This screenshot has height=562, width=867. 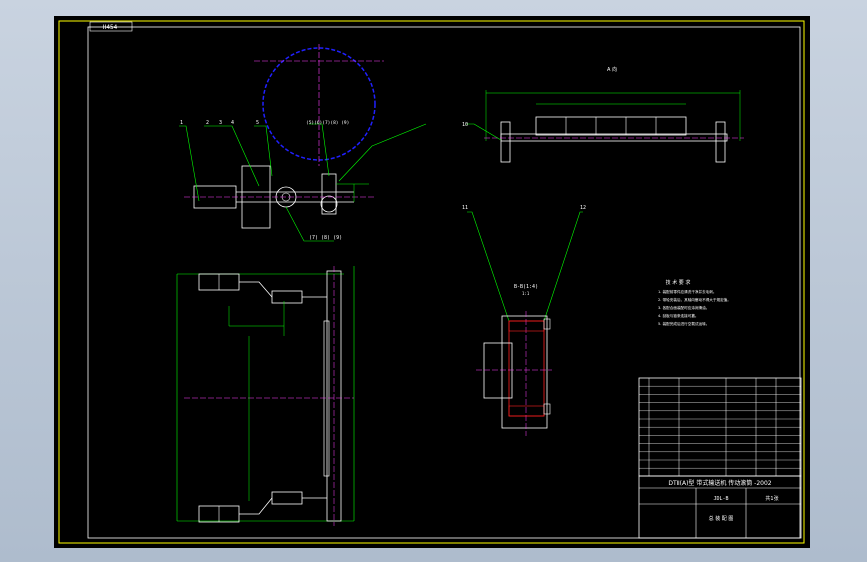 What do you see at coordinates (256, 506) in the screenshot?
I see `bottom-arm` at bounding box center [256, 506].